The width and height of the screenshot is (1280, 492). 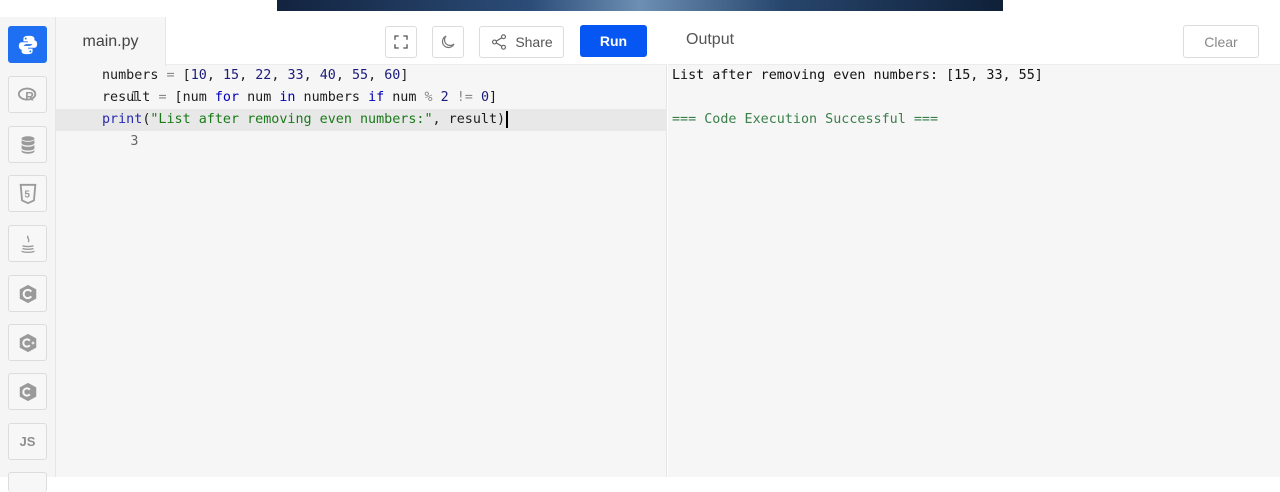 I want to click on database-icon, so click(x=27, y=144).